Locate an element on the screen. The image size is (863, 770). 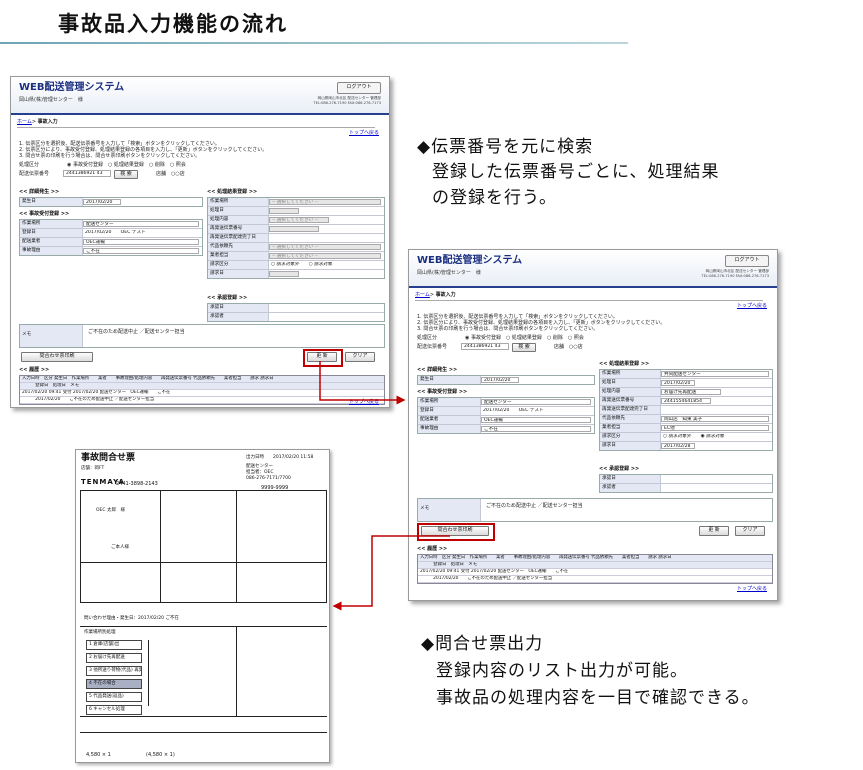
arrow-update-to-result is located at coordinates (362, 383).